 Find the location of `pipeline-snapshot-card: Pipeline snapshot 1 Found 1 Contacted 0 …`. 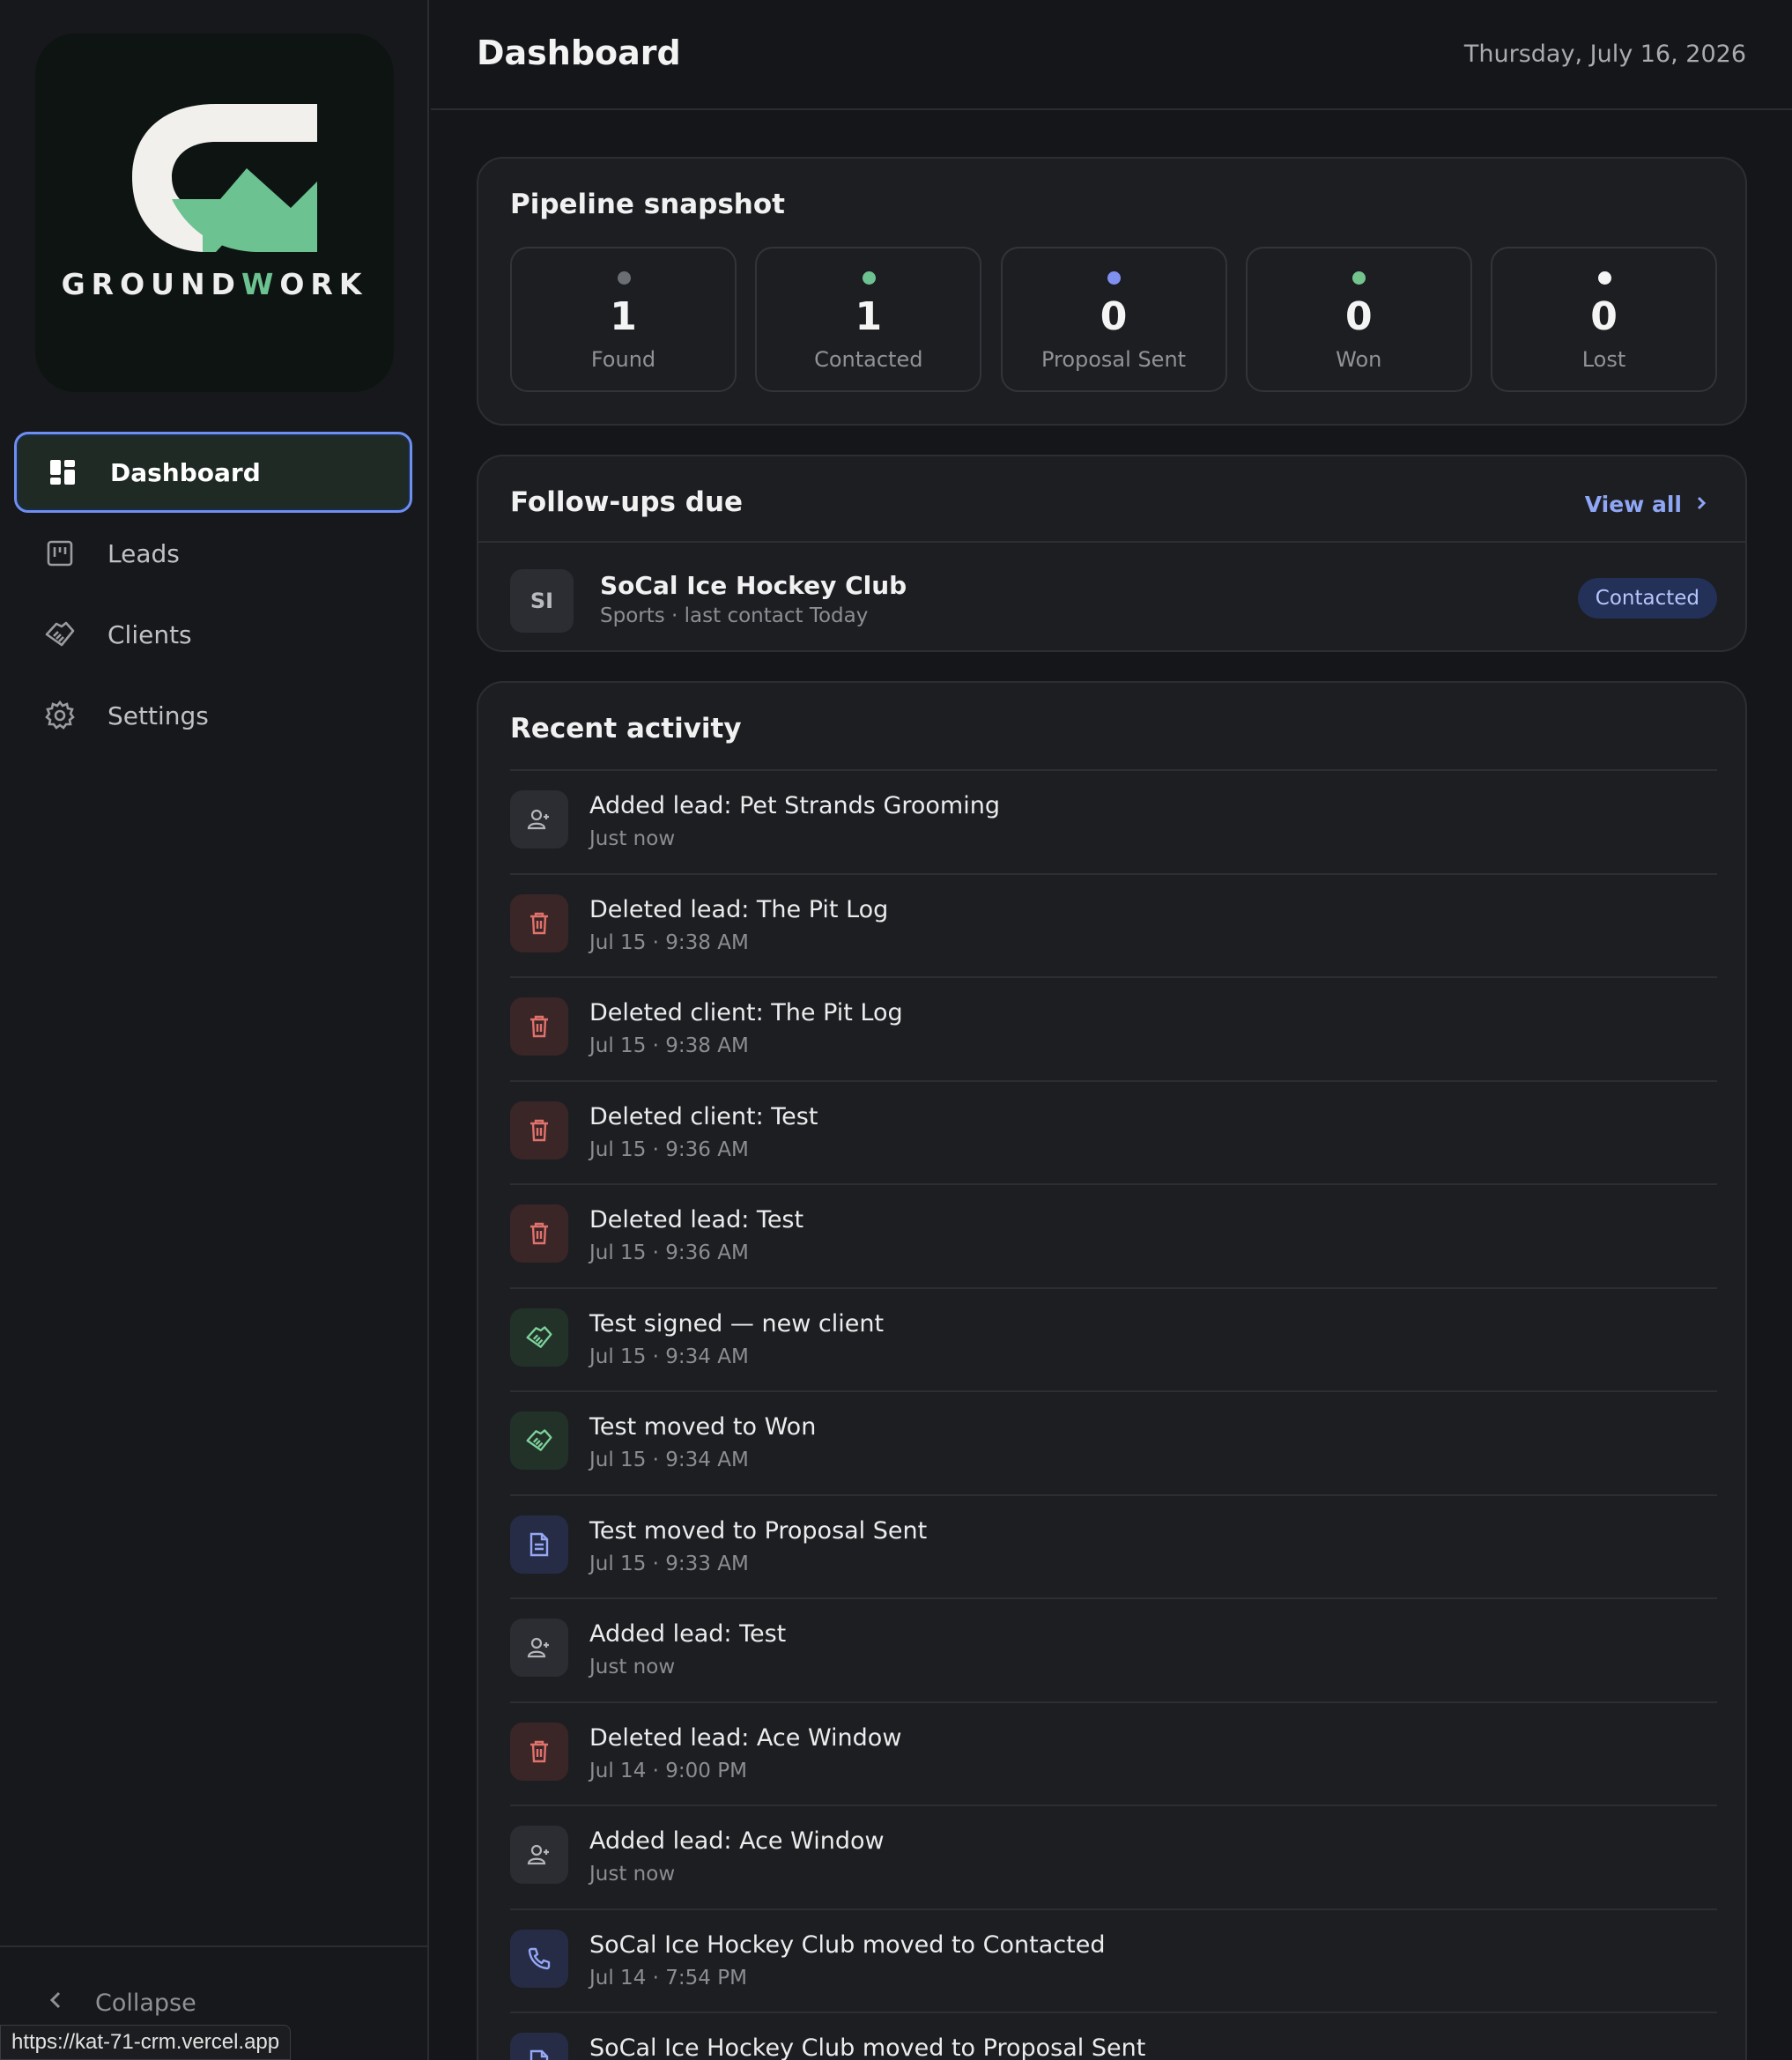

pipeline-snapshot-card: Pipeline snapshot 1 Found 1 Contacted 0 … is located at coordinates (1112, 291).